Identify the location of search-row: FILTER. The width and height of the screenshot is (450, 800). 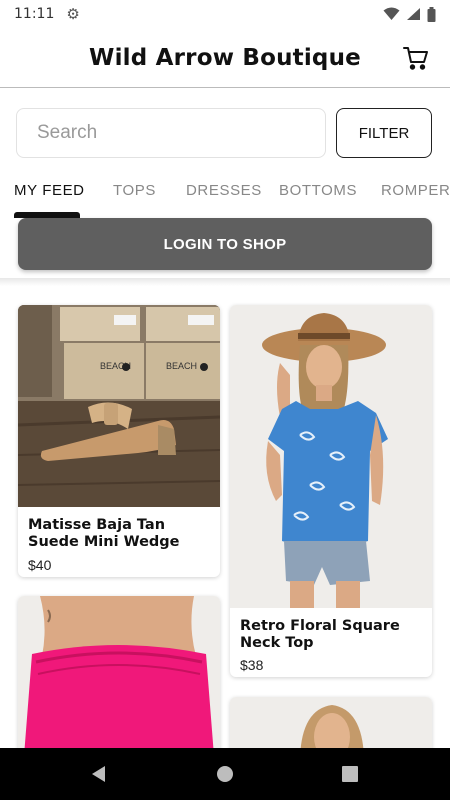
(225, 134).